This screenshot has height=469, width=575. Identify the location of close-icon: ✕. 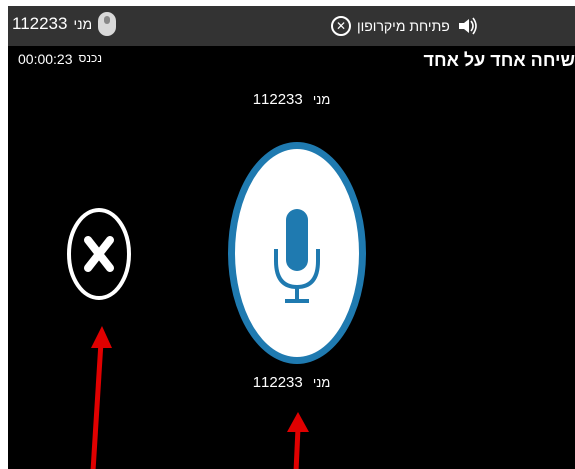
(341, 26).